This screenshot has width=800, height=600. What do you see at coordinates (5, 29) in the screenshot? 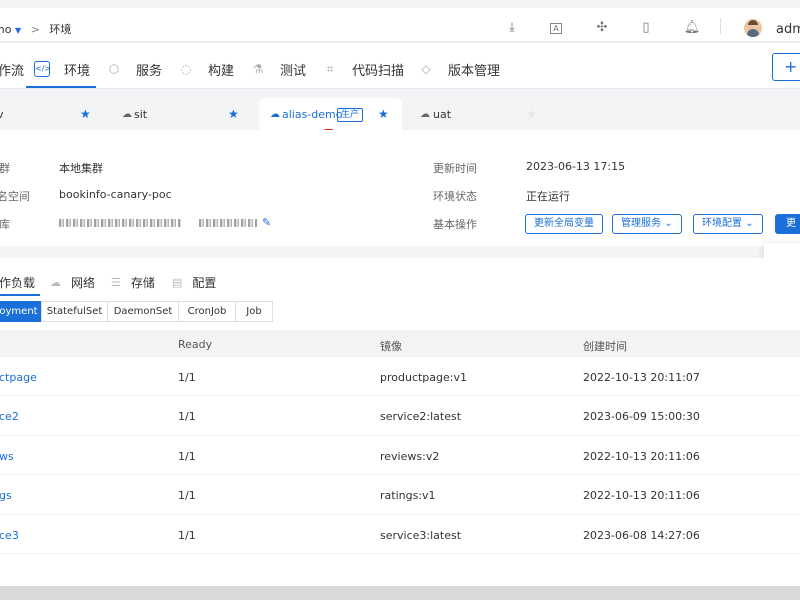
I see `breadcrumb-project: mo` at bounding box center [5, 29].